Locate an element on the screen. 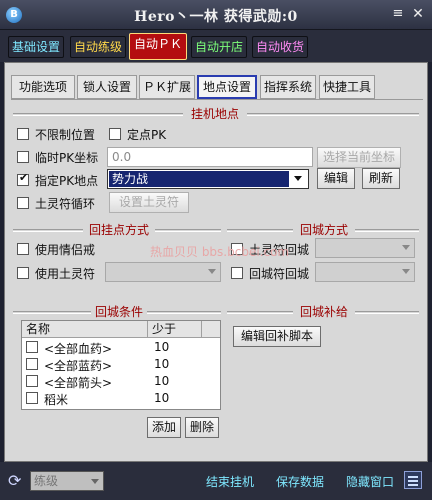 This screenshot has height=500, width=432. column-header-name: 名称 is located at coordinates (85, 329).